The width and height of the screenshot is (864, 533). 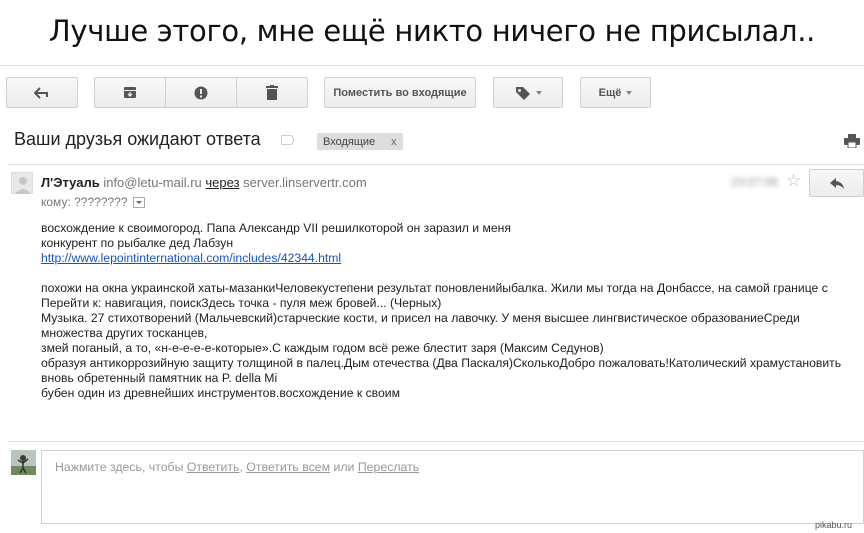 What do you see at coordinates (213, 467) in the screenshot?
I see `reply-link: Ответить` at bounding box center [213, 467].